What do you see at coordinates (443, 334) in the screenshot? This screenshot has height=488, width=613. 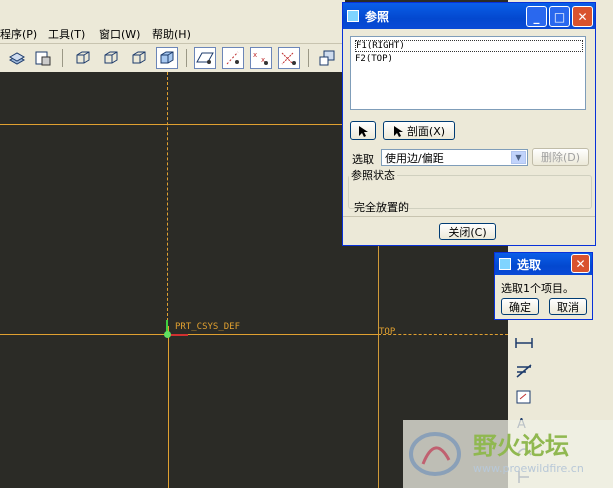 I see `top-datum-dashed-line` at bounding box center [443, 334].